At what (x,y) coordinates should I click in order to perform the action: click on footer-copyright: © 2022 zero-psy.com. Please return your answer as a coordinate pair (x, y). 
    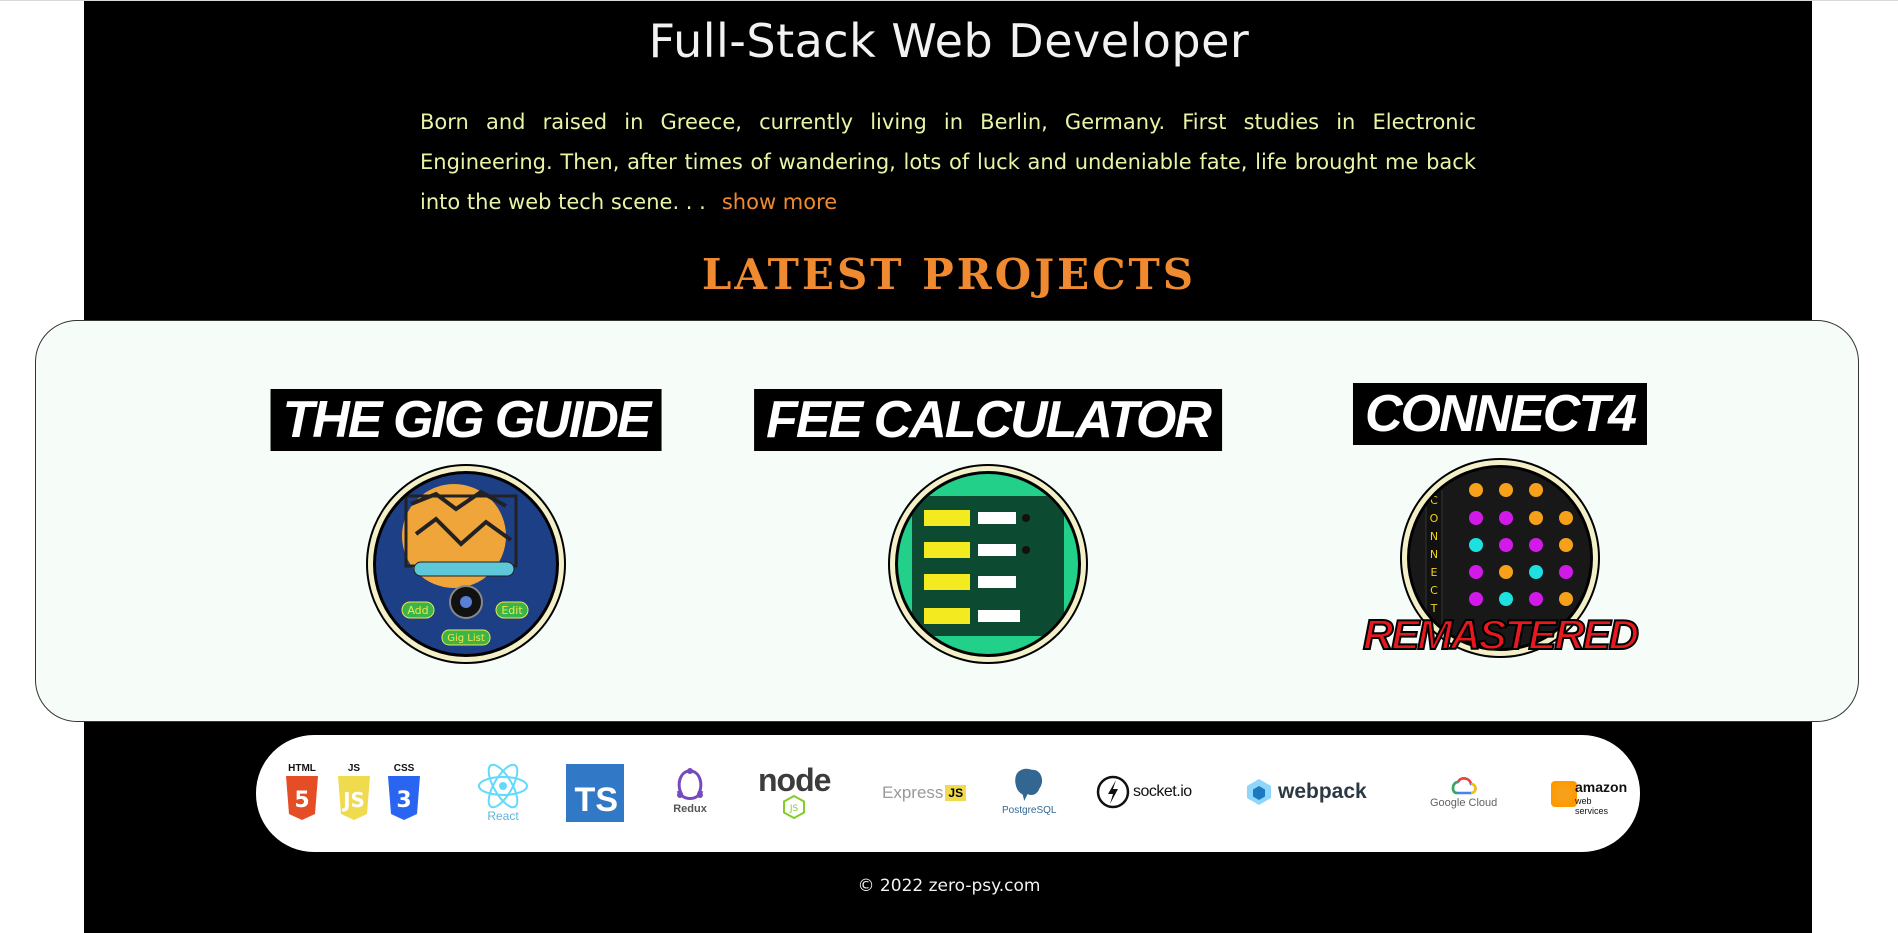
    Looking at the image, I should click on (949, 886).